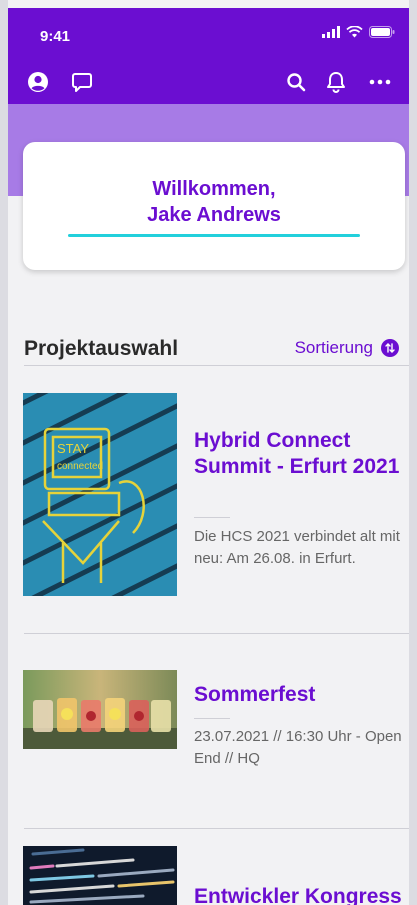  Describe the element at coordinates (296, 82) in the screenshot. I see `search-icon` at that location.